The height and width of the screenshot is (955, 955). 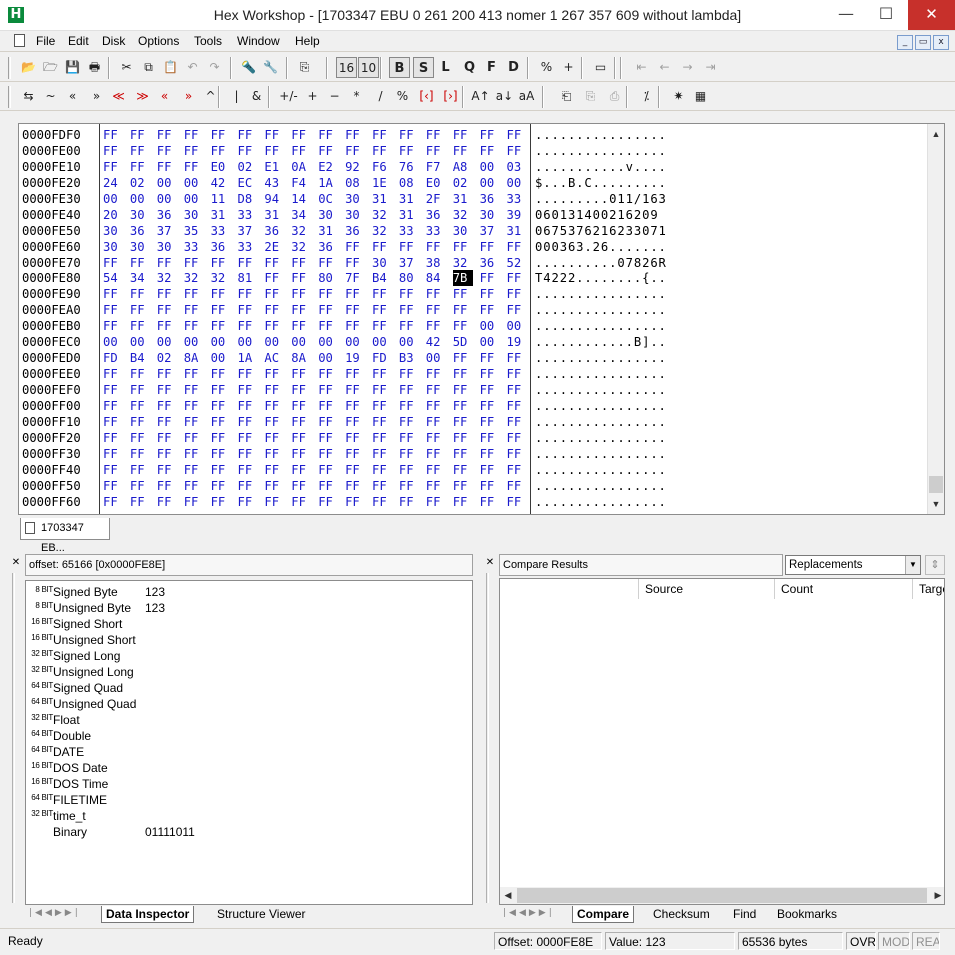 I want to click on hex-byte: EC, so click(x=248, y=183).